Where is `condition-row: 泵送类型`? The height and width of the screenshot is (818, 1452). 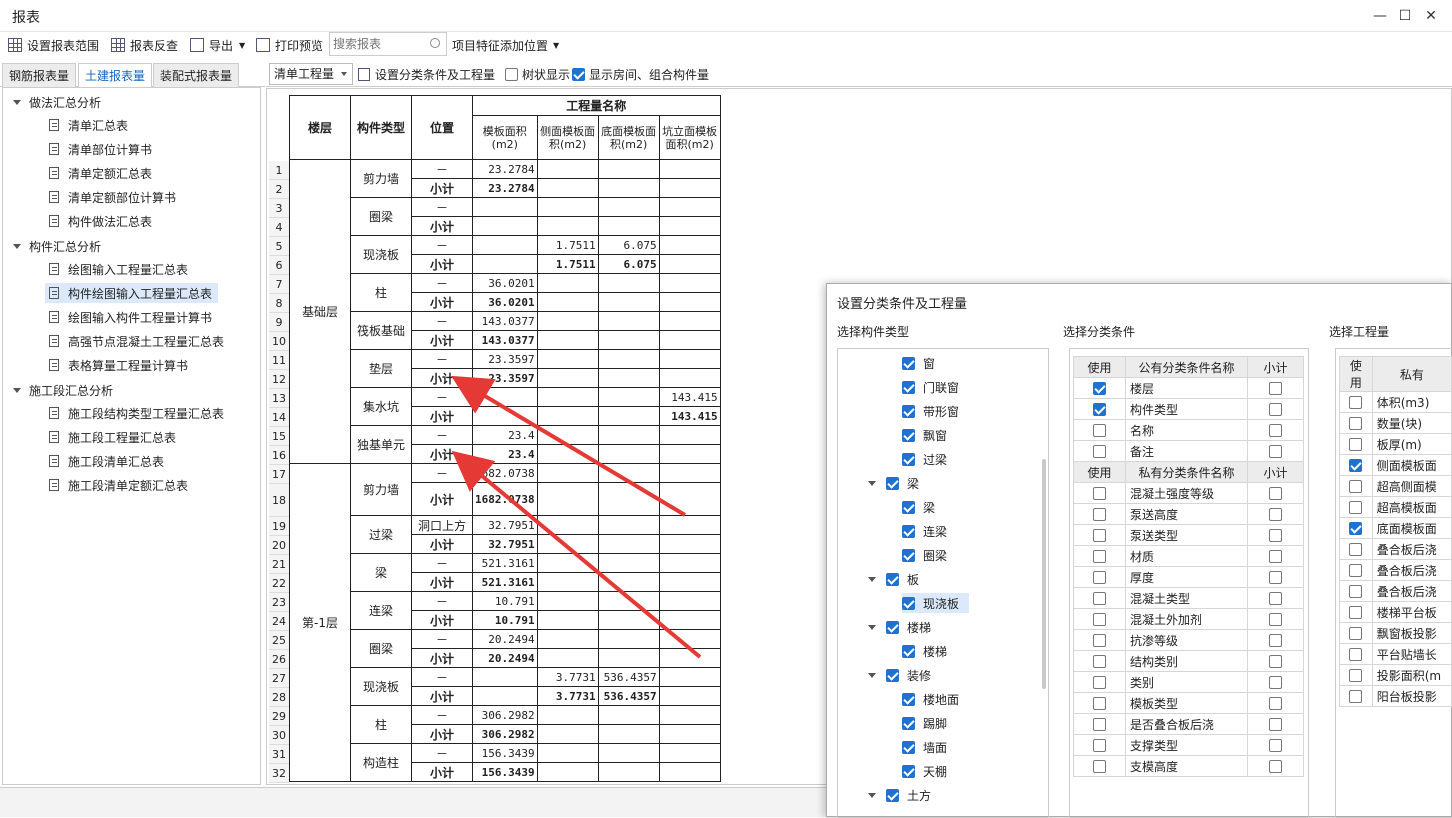 condition-row: 泵送类型 is located at coordinates (1188, 535).